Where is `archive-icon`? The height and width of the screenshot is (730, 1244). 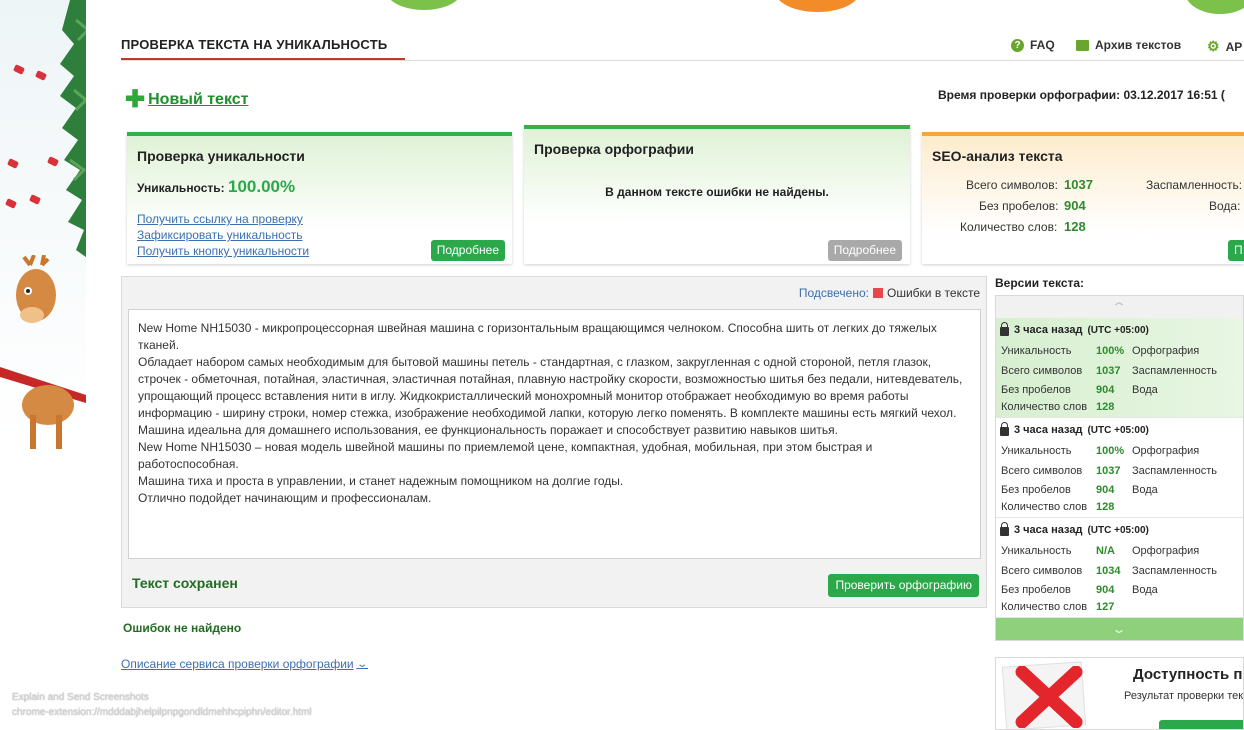 archive-icon is located at coordinates (1082, 45).